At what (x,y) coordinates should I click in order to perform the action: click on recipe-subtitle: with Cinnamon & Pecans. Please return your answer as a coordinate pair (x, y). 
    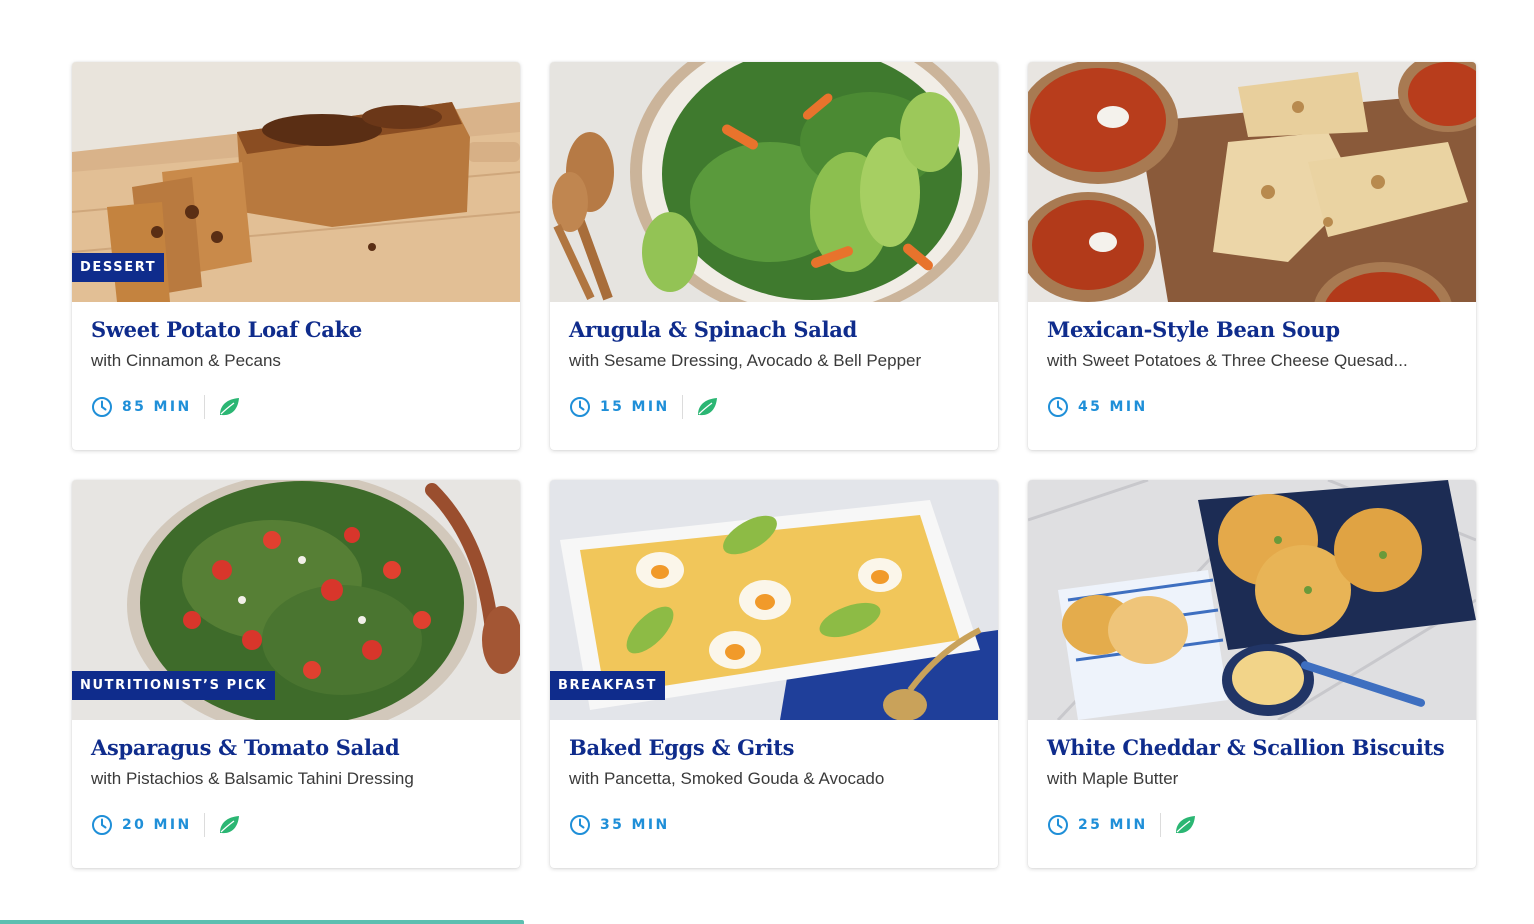
    Looking at the image, I should click on (186, 360).